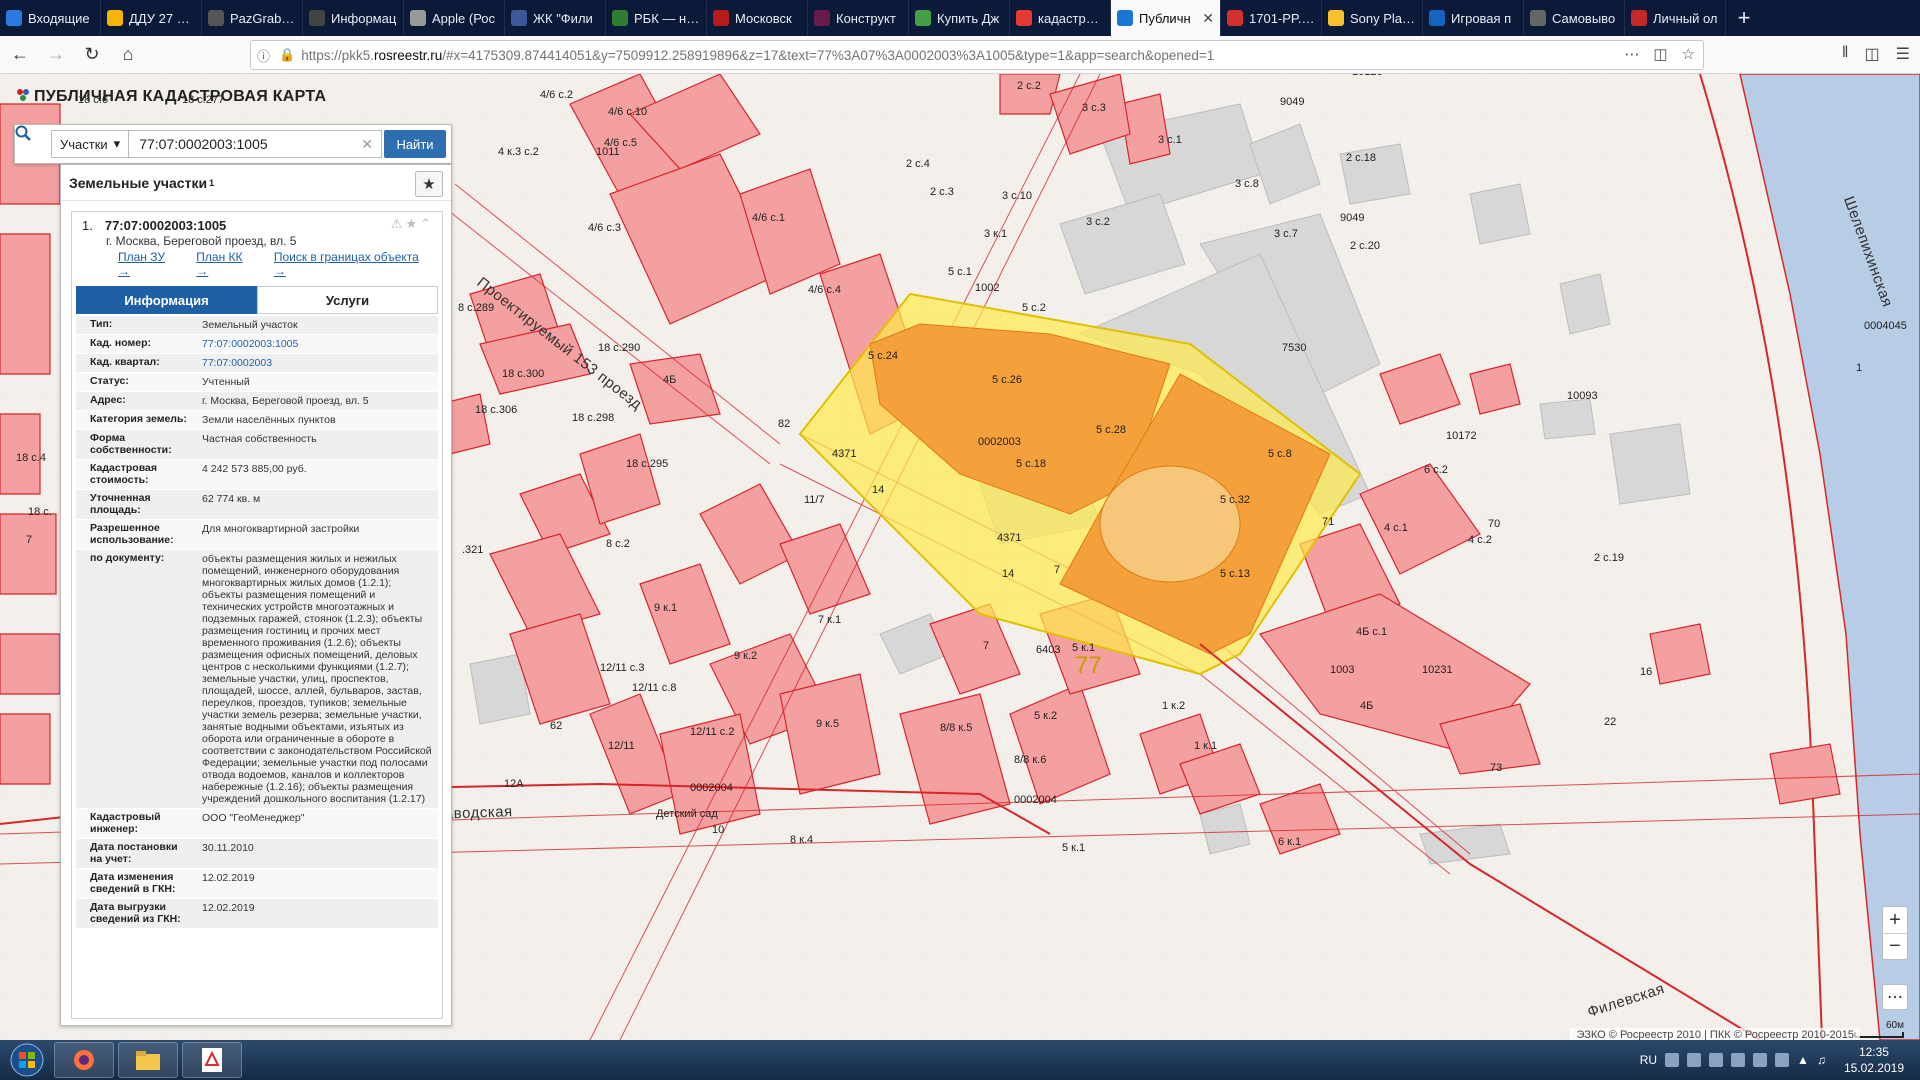 Image resolution: width=1920 pixels, height=1080 pixels. Describe the element at coordinates (125, 823) in the screenshot. I see `info-key: Кадастровый инженер:` at that location.